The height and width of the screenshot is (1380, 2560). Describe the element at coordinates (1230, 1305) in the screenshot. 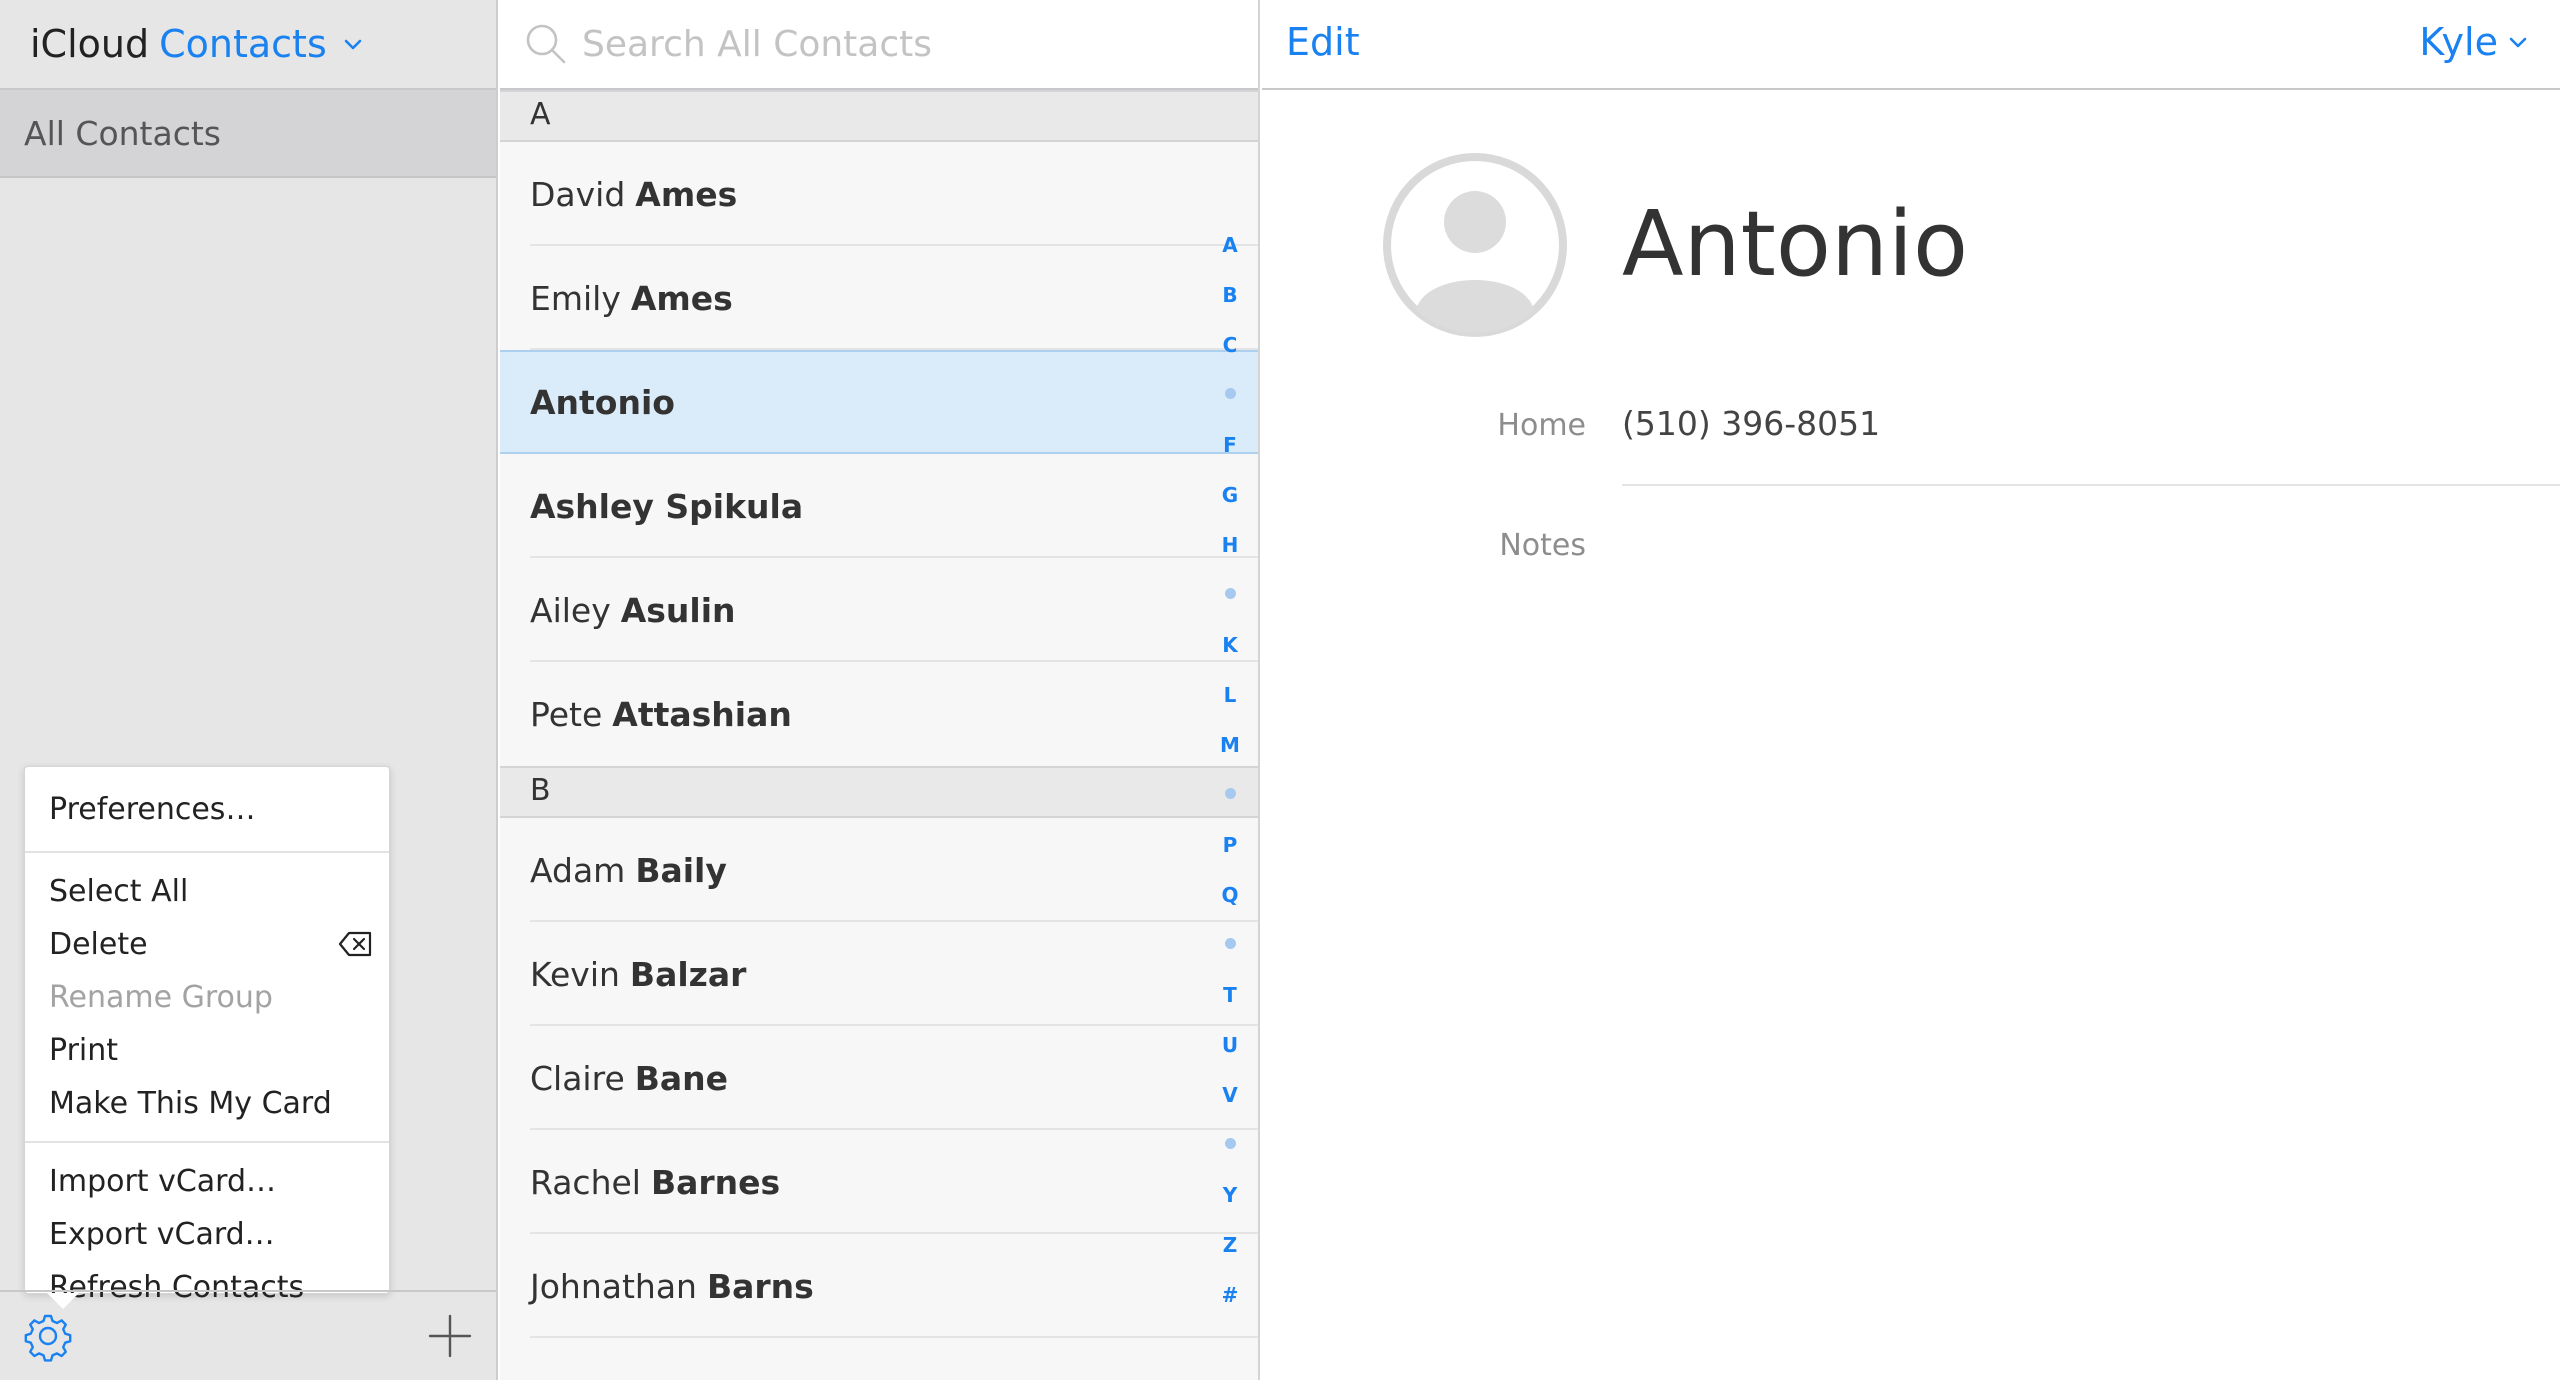

I see `index-letter: #` at that location.